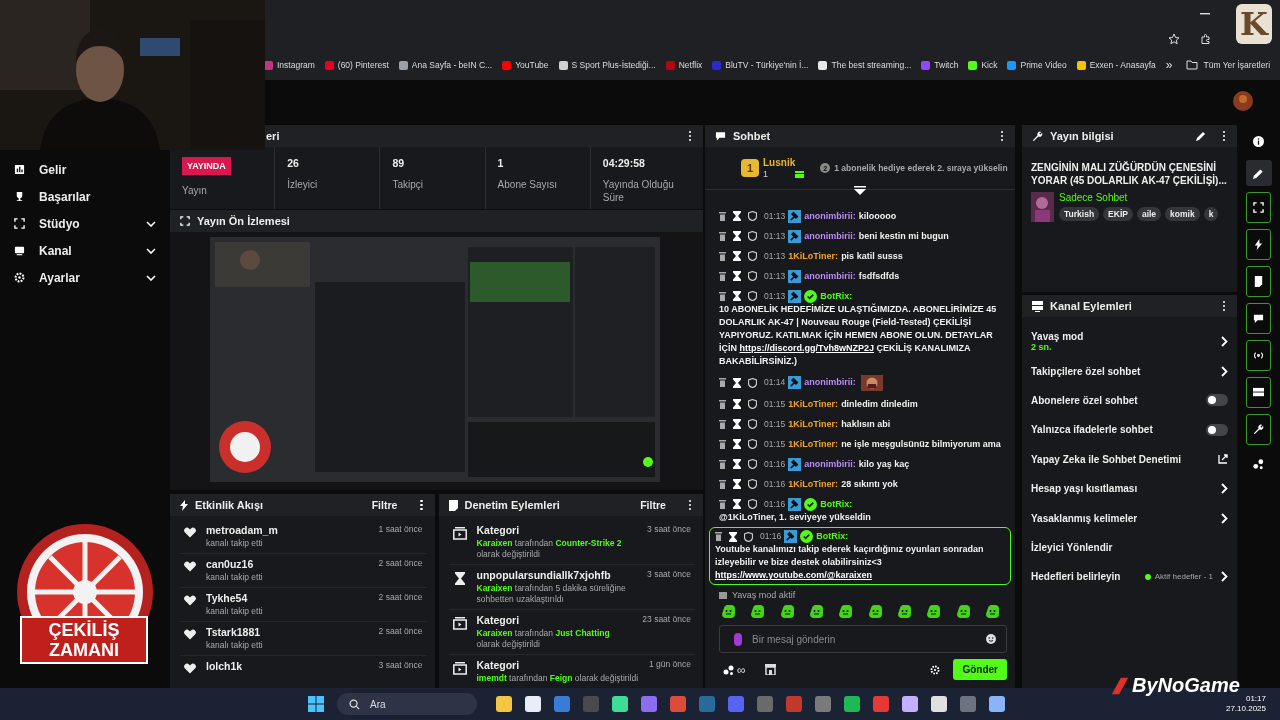 The image size is (1280, 720). What do you see at coordinates (1041, 347) in the screenshot?
I see `setting-value: 2 sn.` at bounding box center [1041, 347].